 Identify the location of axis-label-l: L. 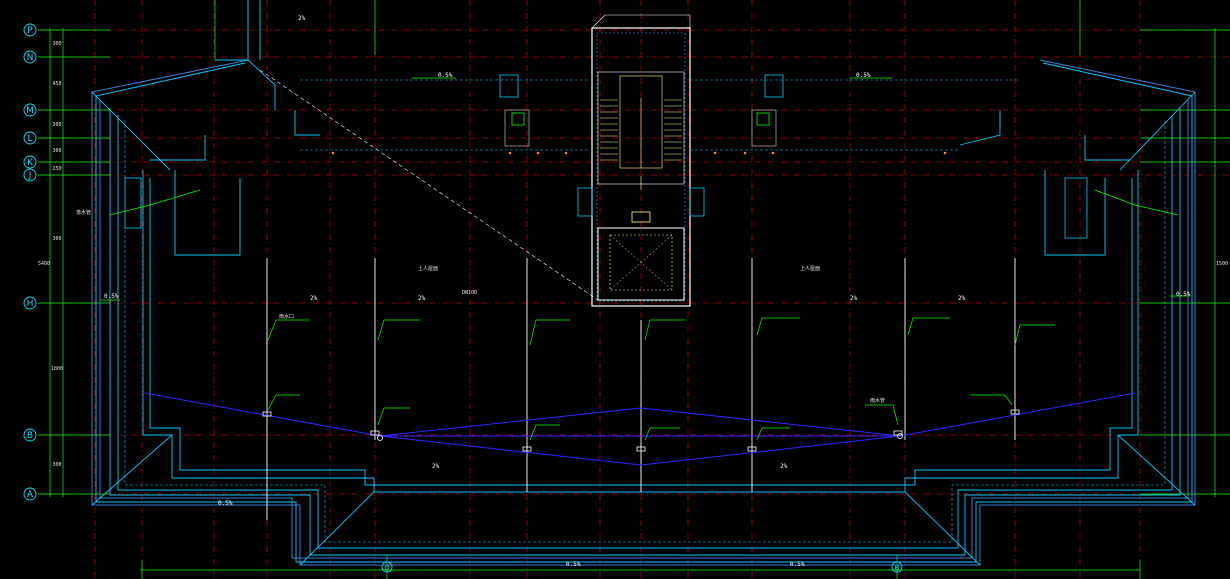
(29, 139).